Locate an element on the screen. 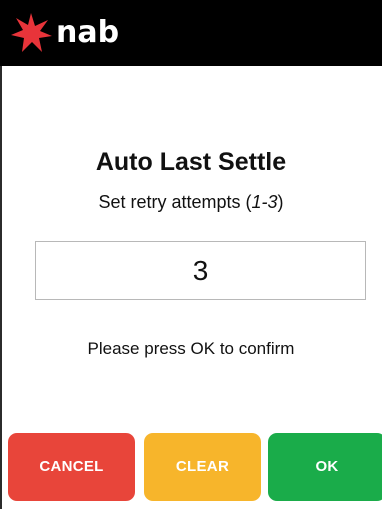 This screenshot has height=509, width=382. retry-attempts-prompt: Set retry attempts (1-3) is located at coordinates (191, 202).